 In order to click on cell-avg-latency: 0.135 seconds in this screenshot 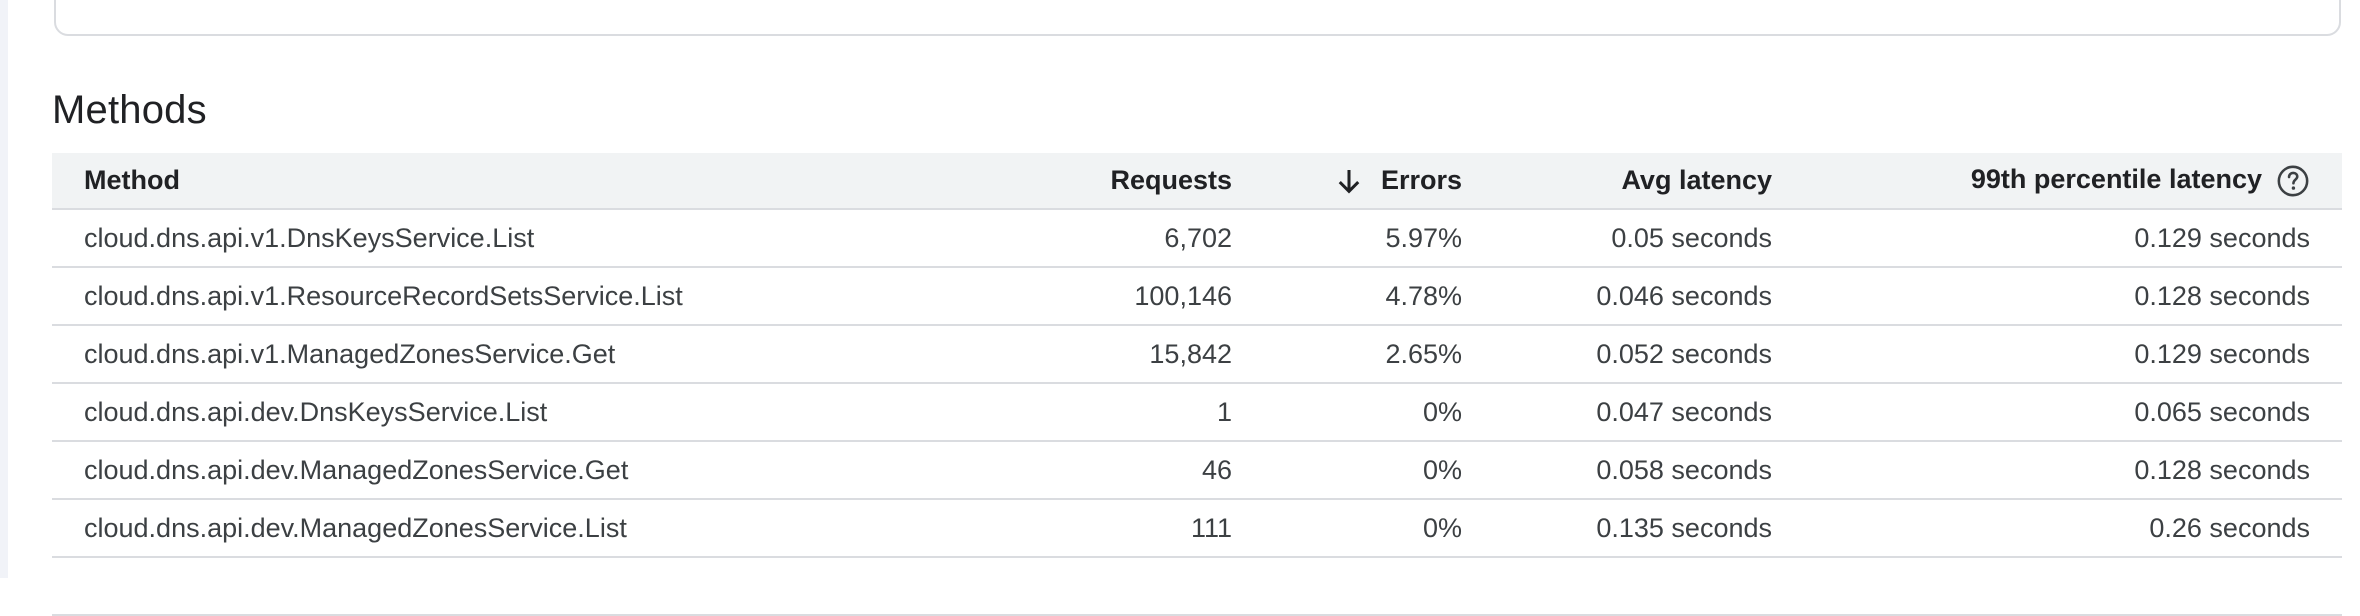, I will do `click(1684, 527)`.